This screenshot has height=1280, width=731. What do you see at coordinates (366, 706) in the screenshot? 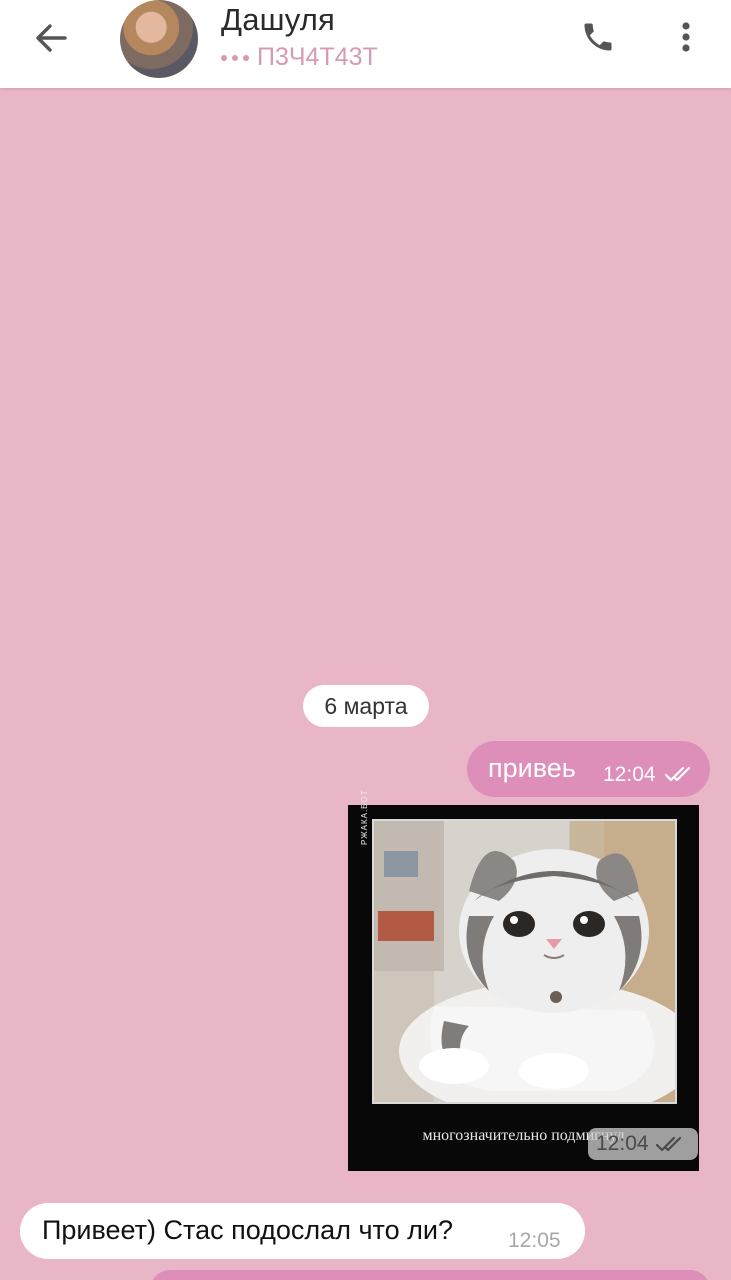
I see `date-separator: 6 марта` at bounding box center [366, 706].